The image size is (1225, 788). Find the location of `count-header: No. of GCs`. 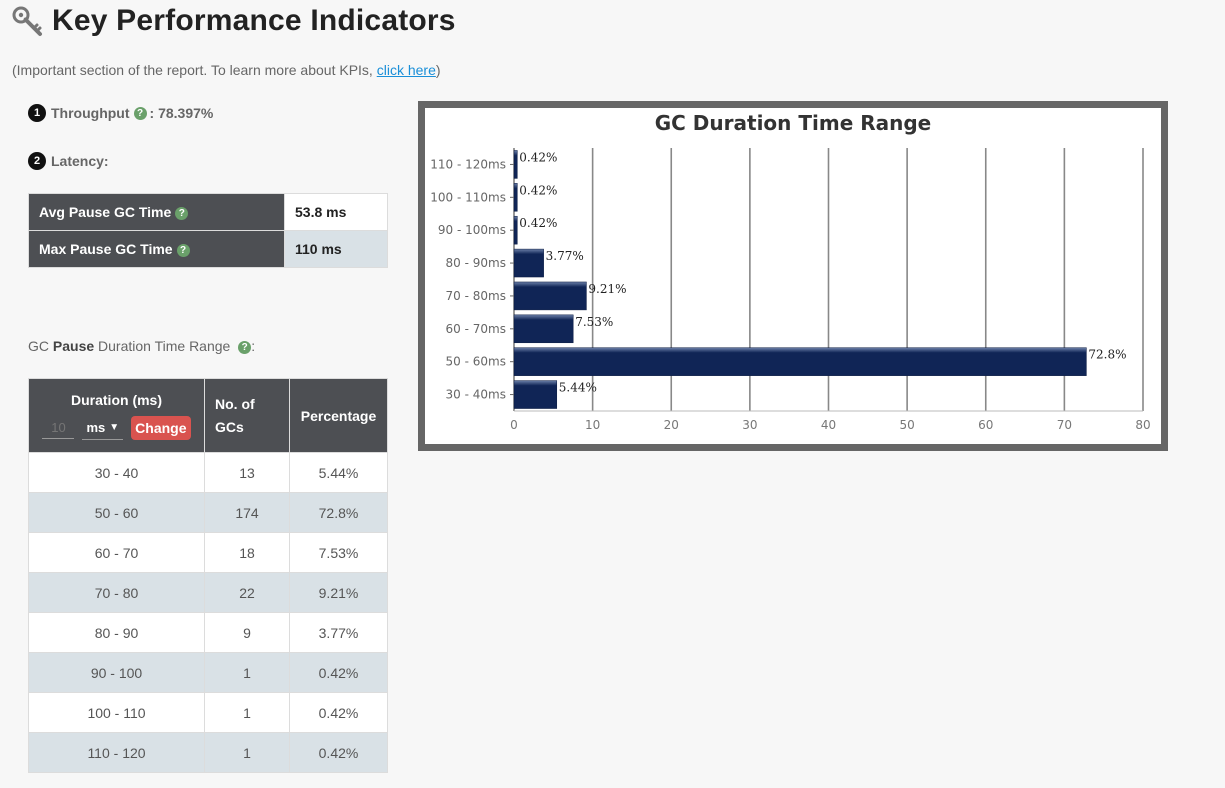

count-header: No. of GCs is located at coordinates (247, 415).